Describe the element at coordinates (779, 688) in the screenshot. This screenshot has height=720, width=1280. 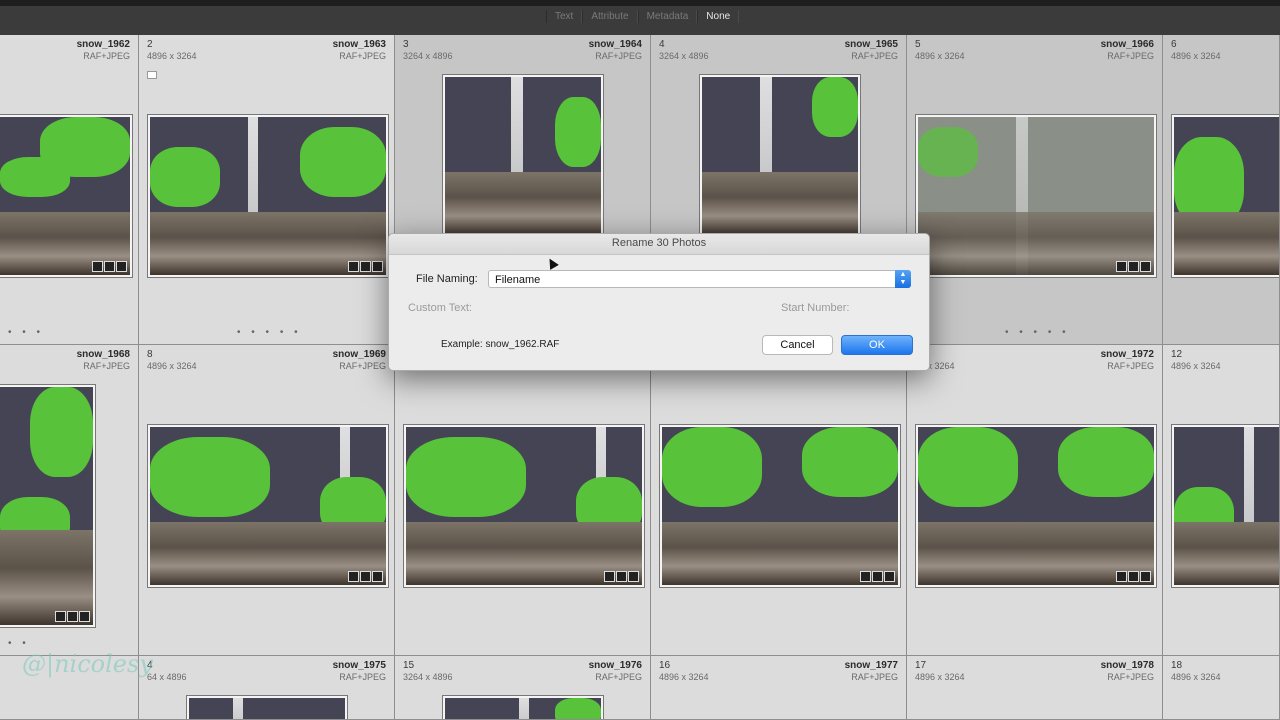
I see `grid-cell: 16 4896 x 3264 snow_1977 RAF+JPEG` at that location.